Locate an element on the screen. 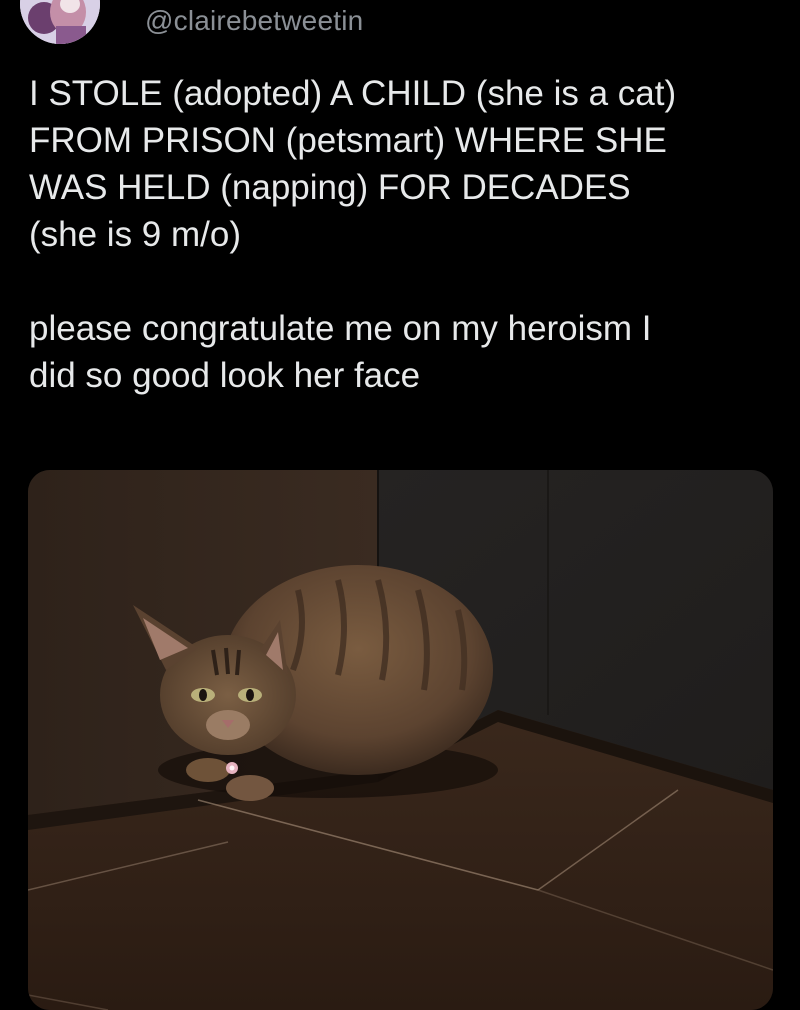 The image size is (800, 1010). tweet-header is located at coordinates (60, 22).